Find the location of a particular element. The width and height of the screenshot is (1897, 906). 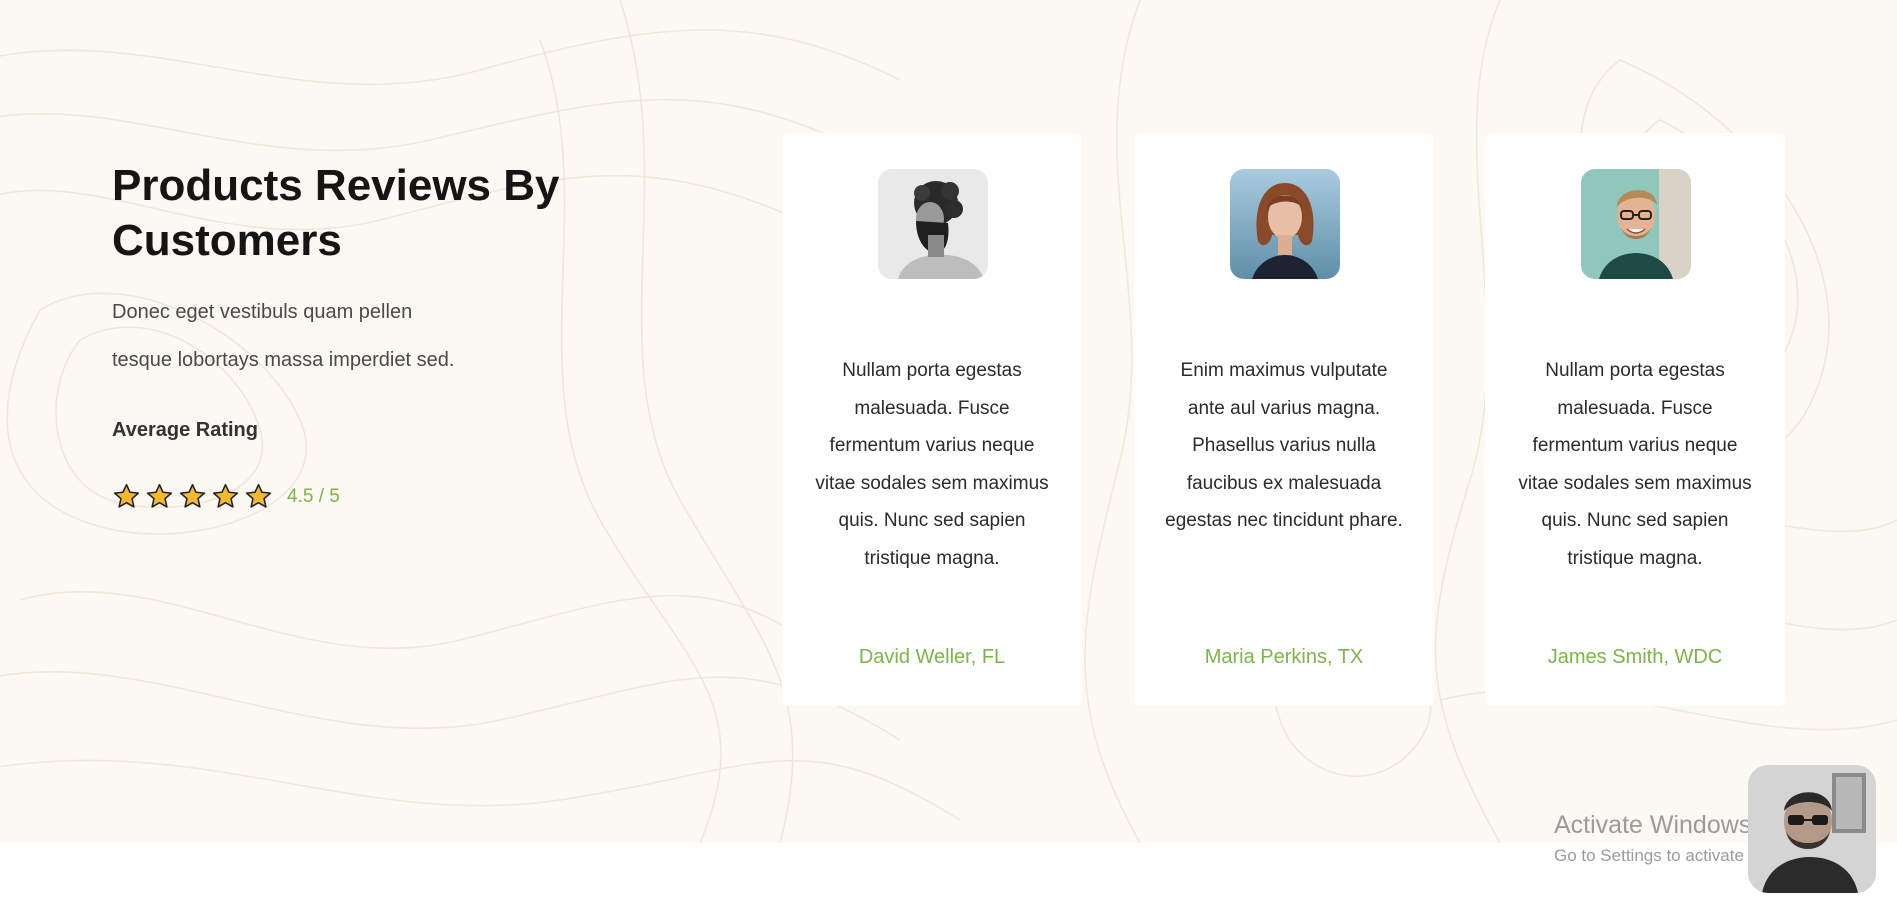

webcam-person-icon is located at coordinates (1812, 829).